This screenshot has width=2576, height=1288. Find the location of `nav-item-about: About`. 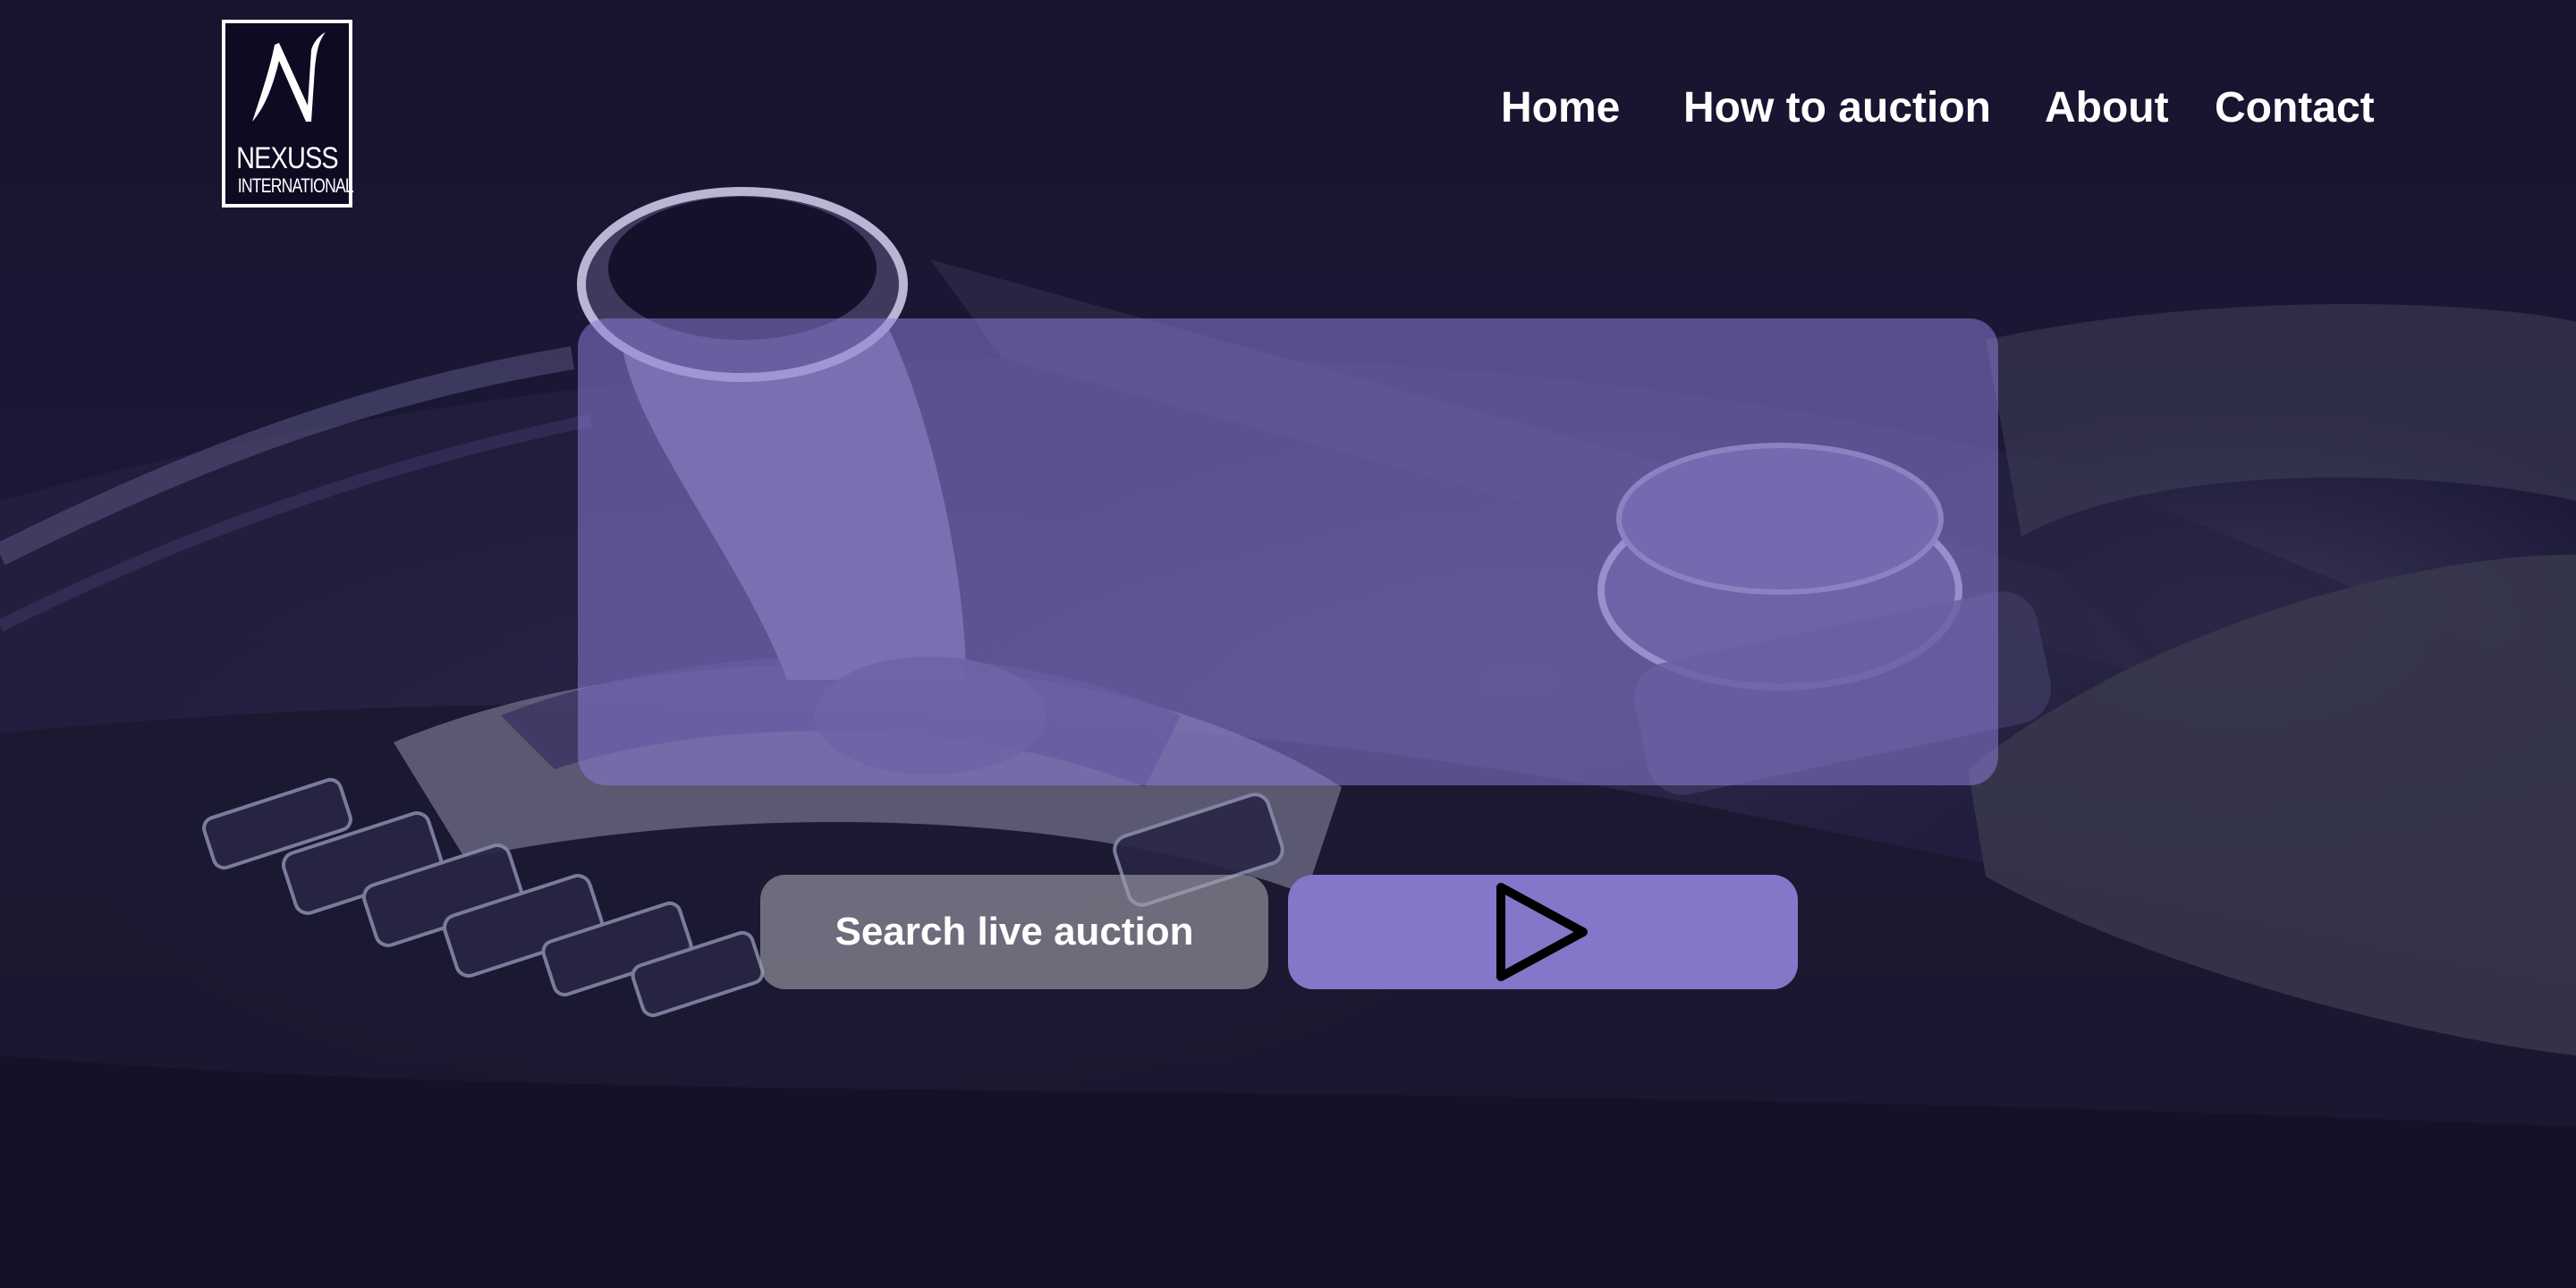

nav-item-about: About is located at coordinates (2107, 108).